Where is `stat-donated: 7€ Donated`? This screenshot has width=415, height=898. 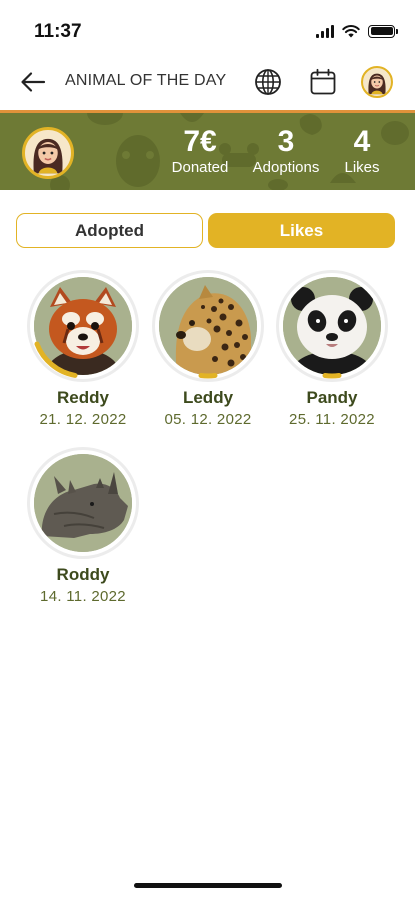
stat-donated: 7€ Donated is located at coordinates (200, 151).